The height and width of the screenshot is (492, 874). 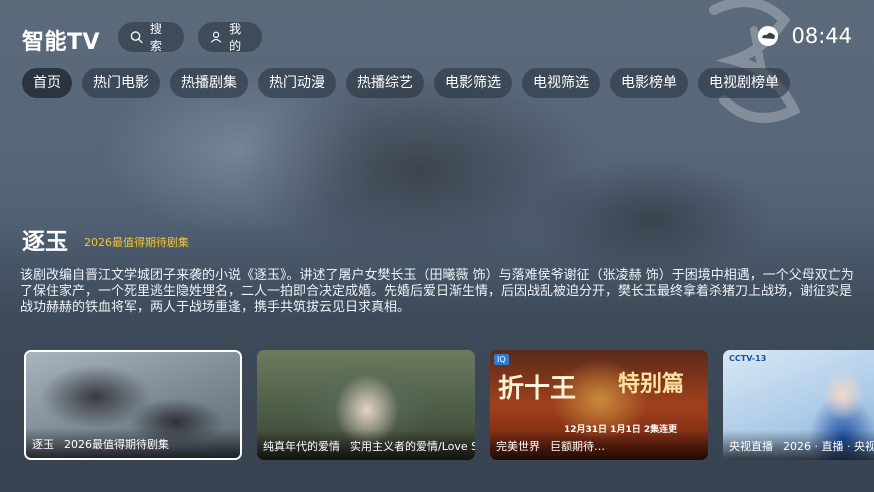 I want to click on card-subtitle: 2026最值得期待剧集, so click(x=116, y=444).